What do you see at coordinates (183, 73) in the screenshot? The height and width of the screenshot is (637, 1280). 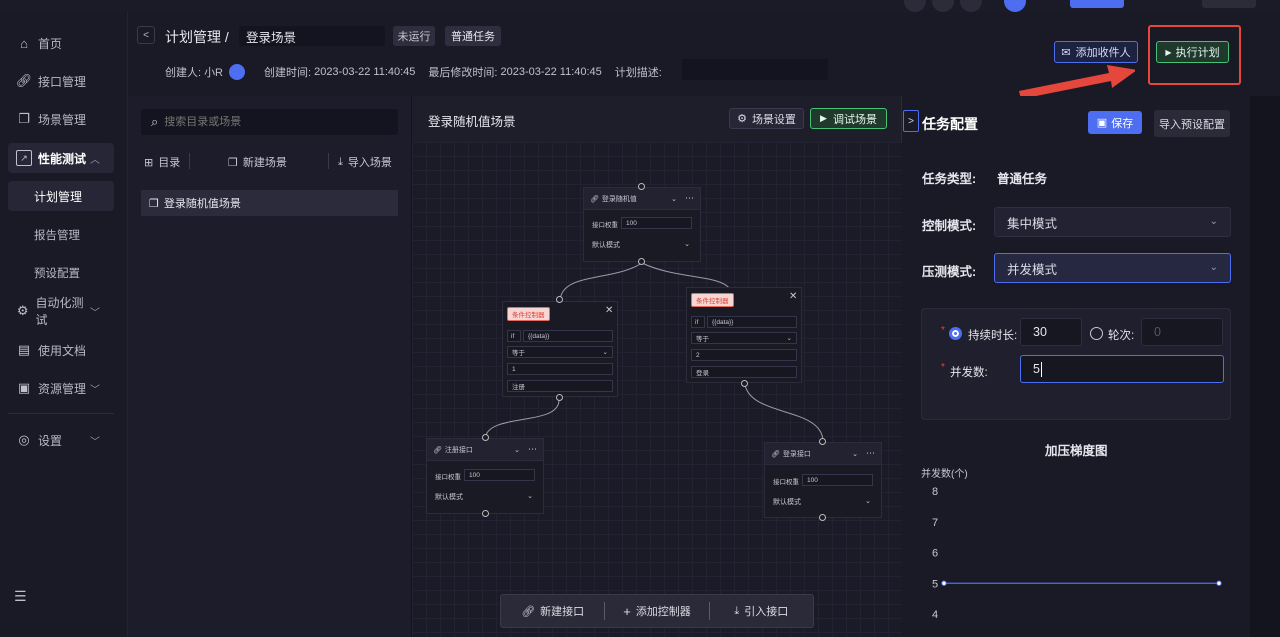 I see `creator-label: 创建人:` at bounding box center [183, 73].